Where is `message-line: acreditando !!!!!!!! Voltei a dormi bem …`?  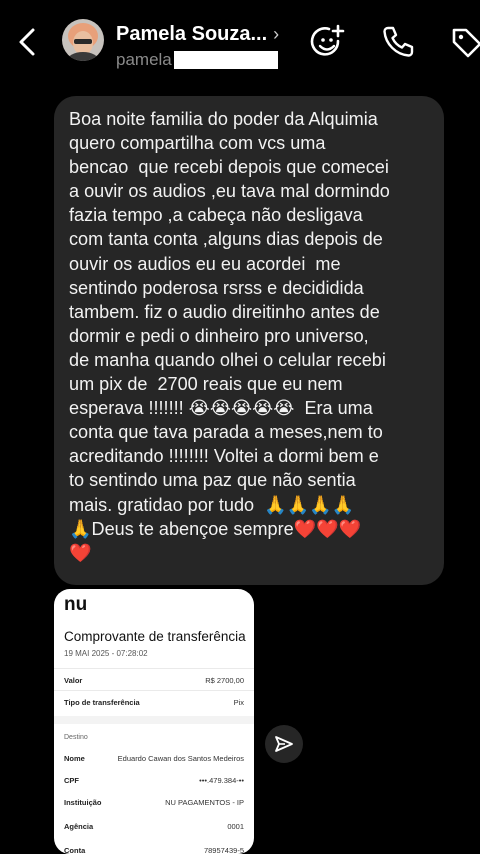 message-line: acreditando !!!!!!!! Voltei a dormi bem … is located at coordinates (224, 456).